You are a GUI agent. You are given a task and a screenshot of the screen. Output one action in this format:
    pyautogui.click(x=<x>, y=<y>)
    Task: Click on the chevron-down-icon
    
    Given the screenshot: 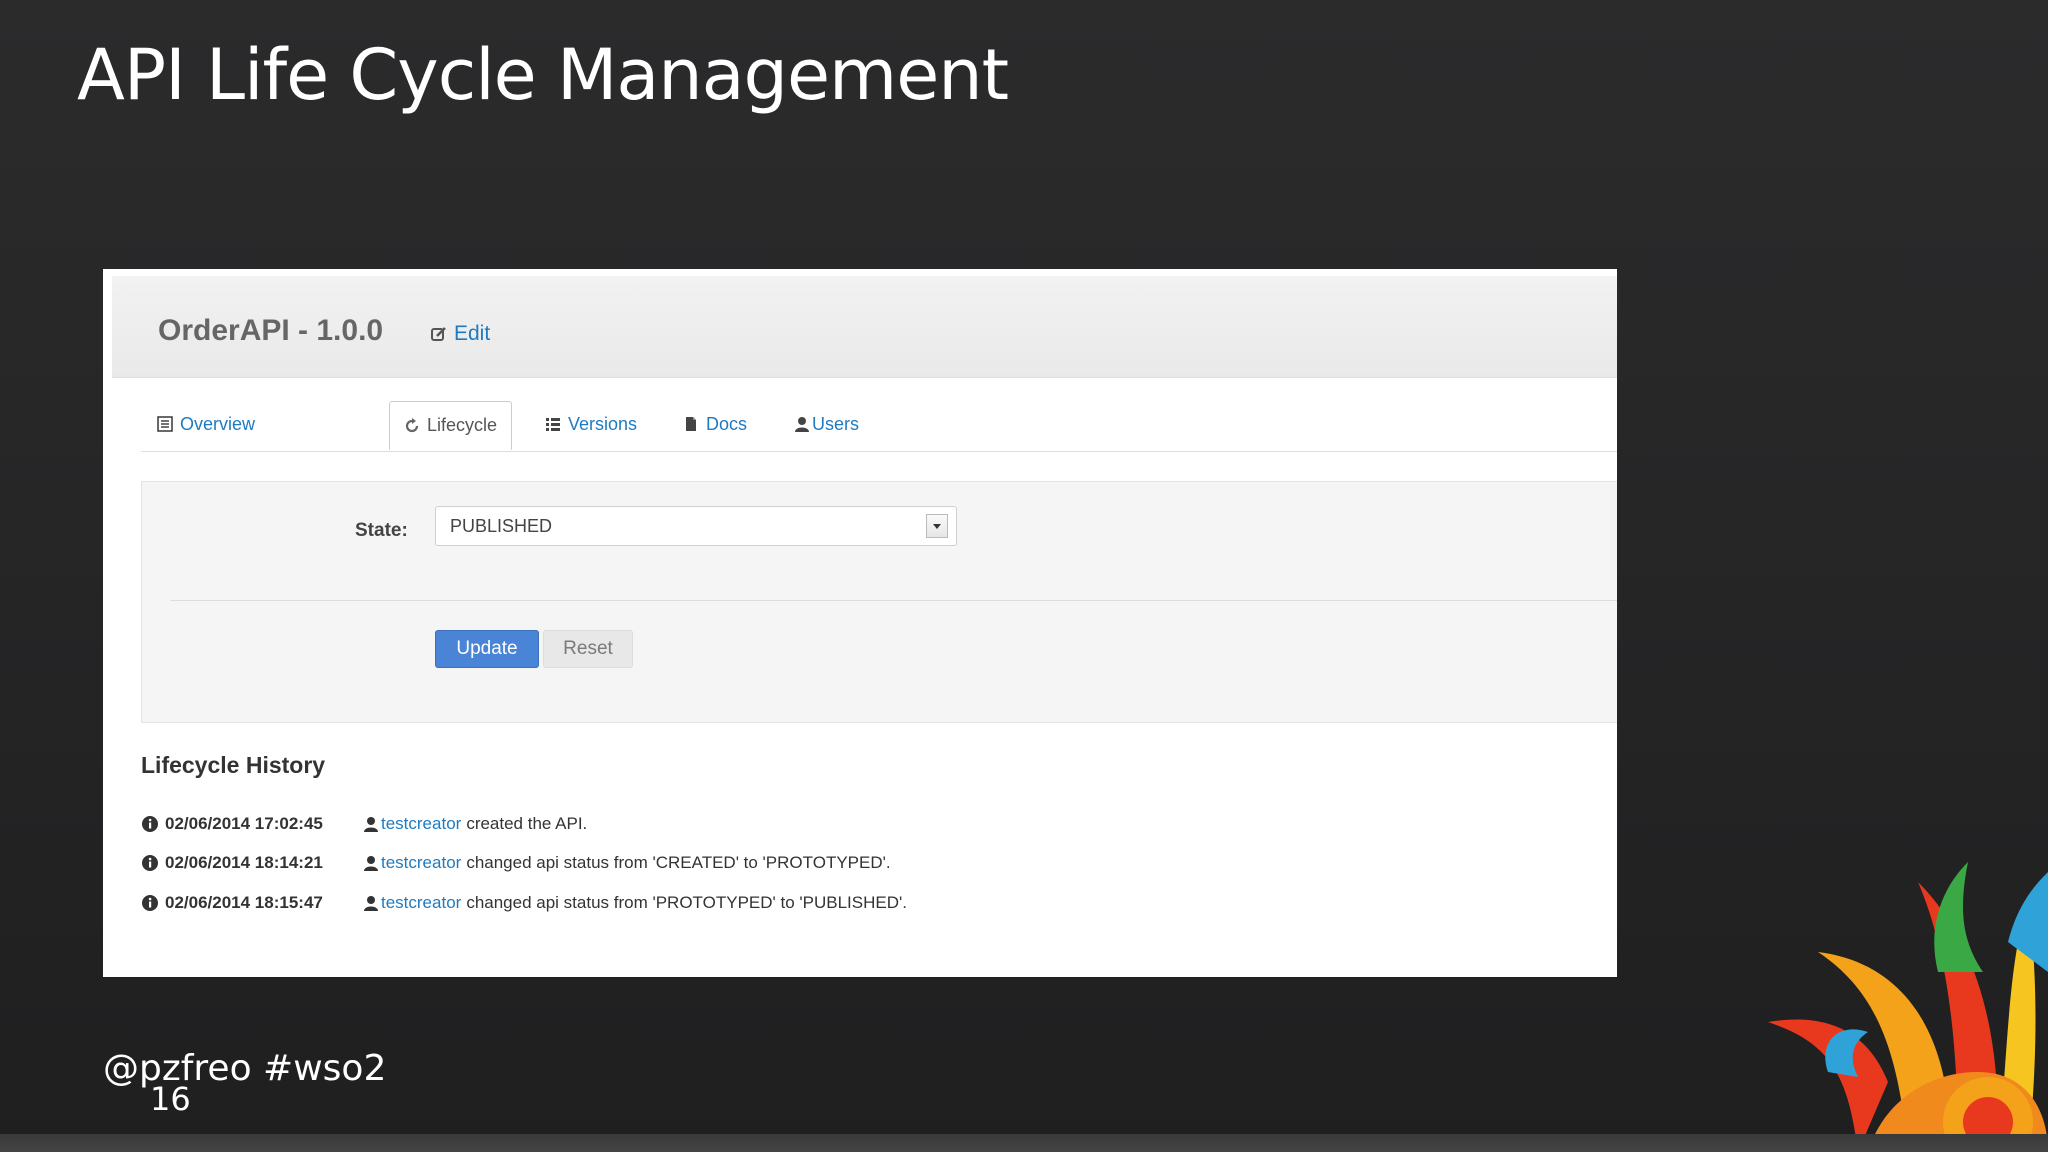 What is the action you would take?
    pyautogui.click(x=937, y=526)
    